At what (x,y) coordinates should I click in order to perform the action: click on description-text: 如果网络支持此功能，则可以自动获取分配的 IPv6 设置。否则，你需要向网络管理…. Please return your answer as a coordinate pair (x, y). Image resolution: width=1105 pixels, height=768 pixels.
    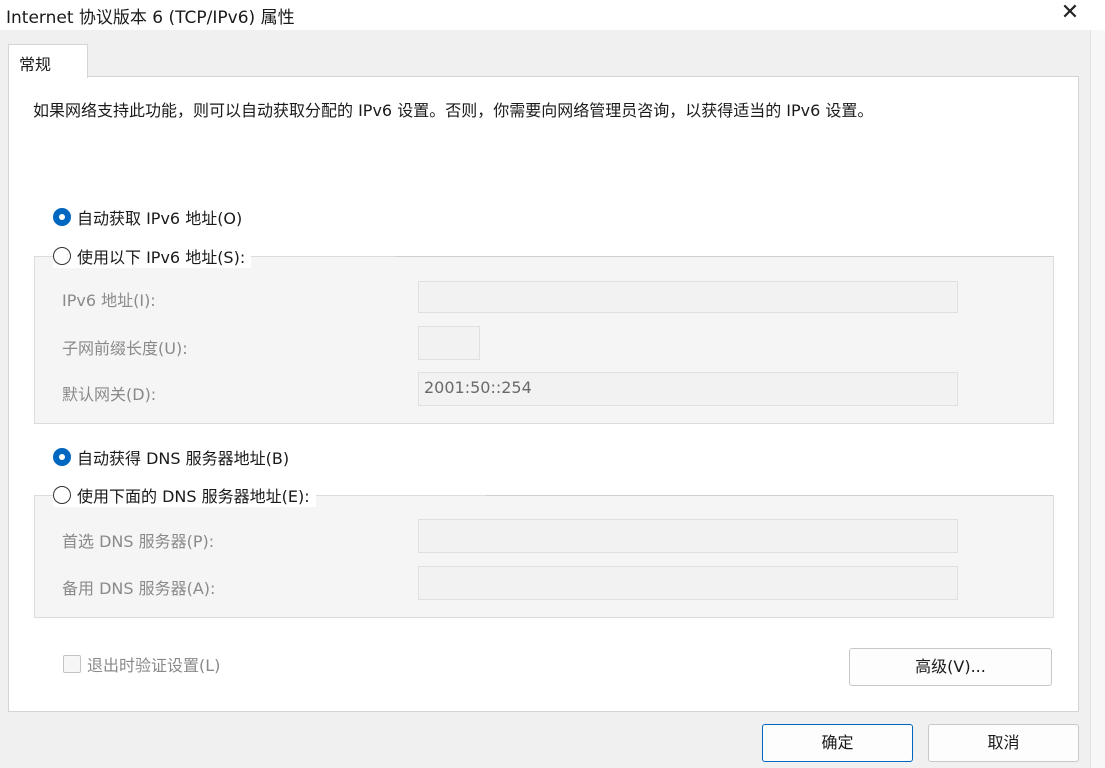
    Looking at the image, I should click on (453, 110).